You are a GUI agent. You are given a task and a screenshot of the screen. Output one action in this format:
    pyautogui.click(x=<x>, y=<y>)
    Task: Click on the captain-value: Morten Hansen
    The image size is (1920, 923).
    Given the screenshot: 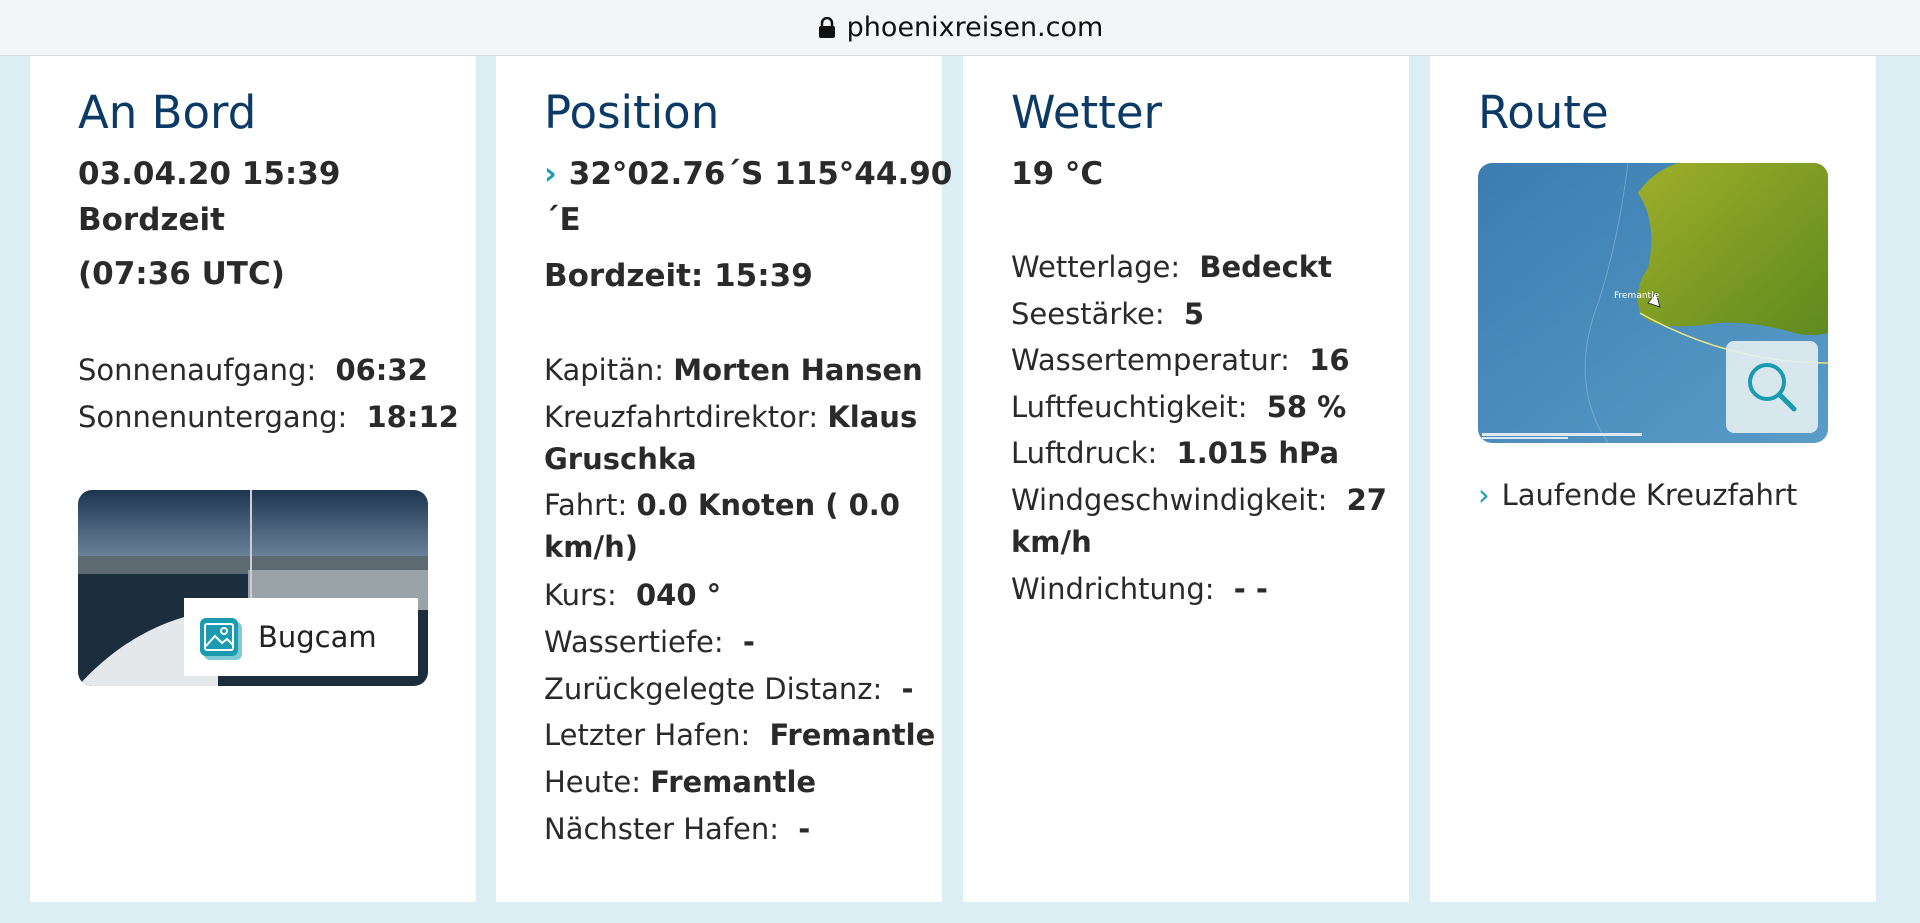 What is the action you would take?
    pyautogui.click(x=798, y=370)
    